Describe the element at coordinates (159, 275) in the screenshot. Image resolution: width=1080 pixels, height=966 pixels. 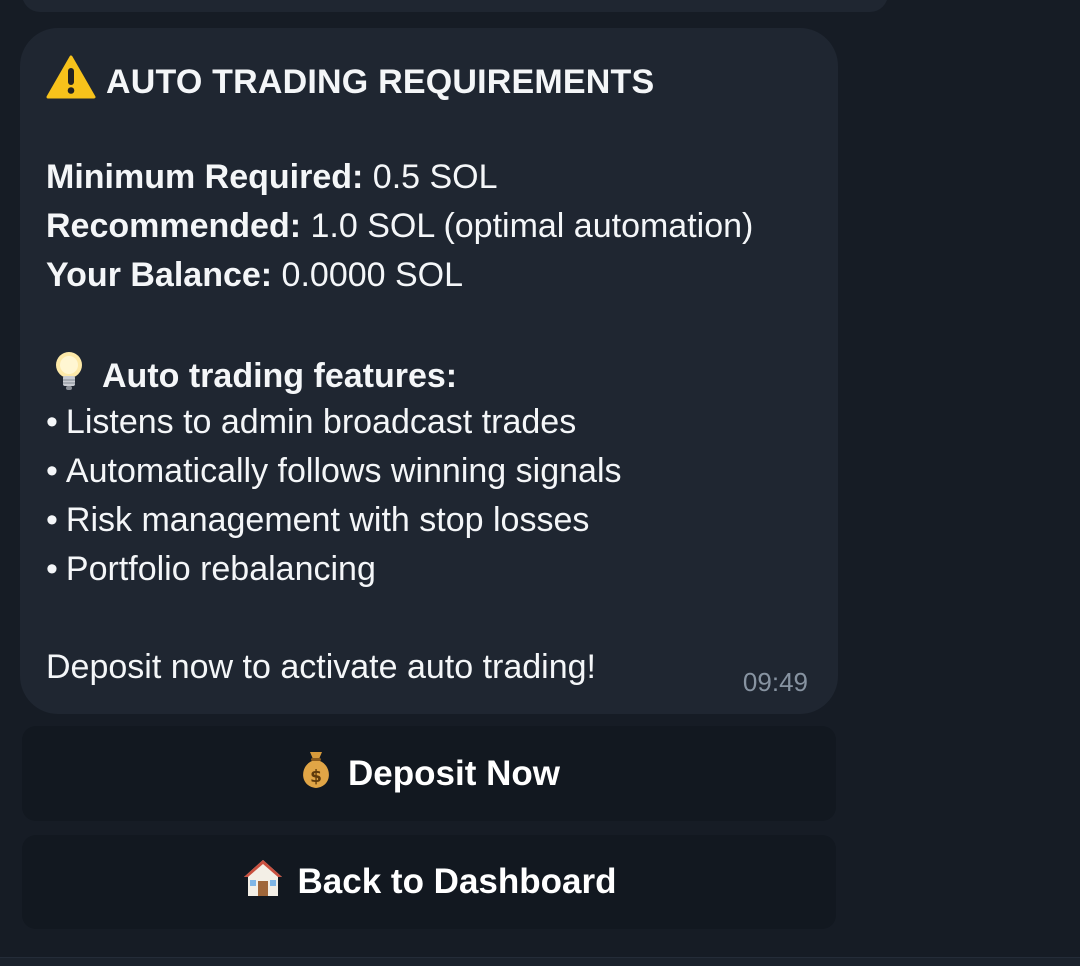
I see `requirement-label: Your Balance:` at that location.